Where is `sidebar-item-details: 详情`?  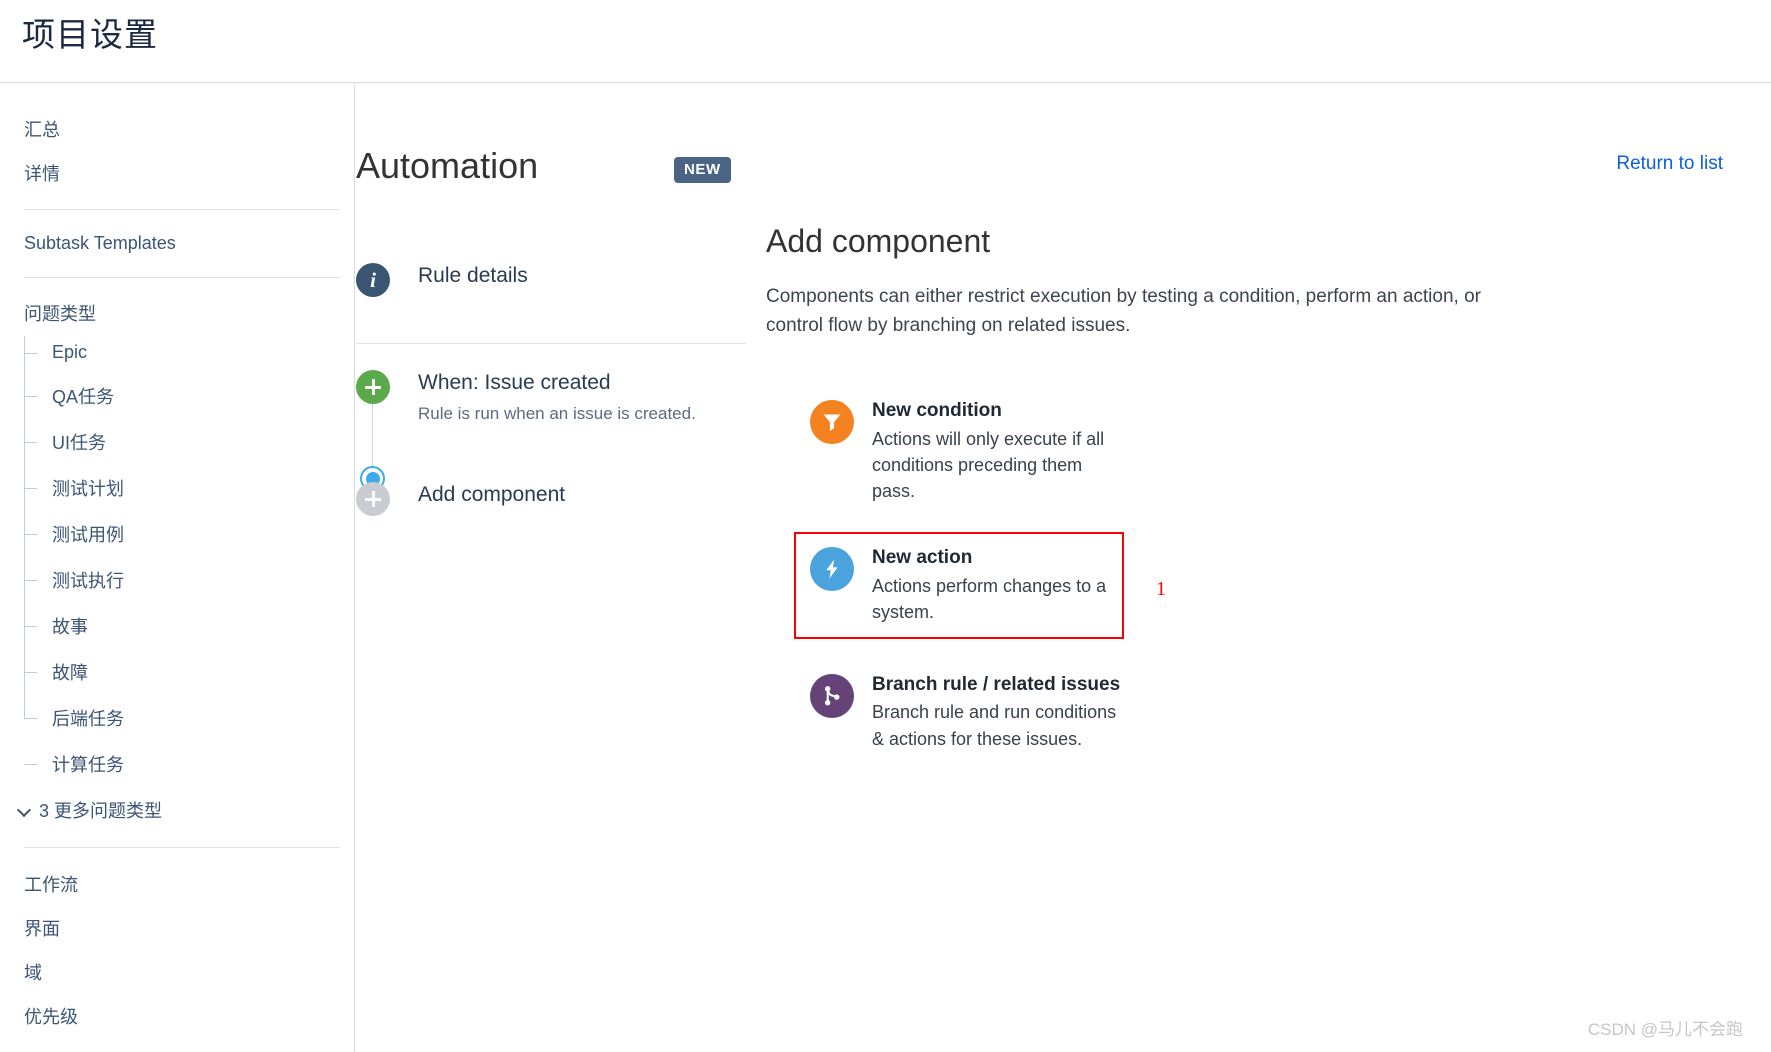 sidebar-item-details: 详情 is located at coordinates (177, 173).